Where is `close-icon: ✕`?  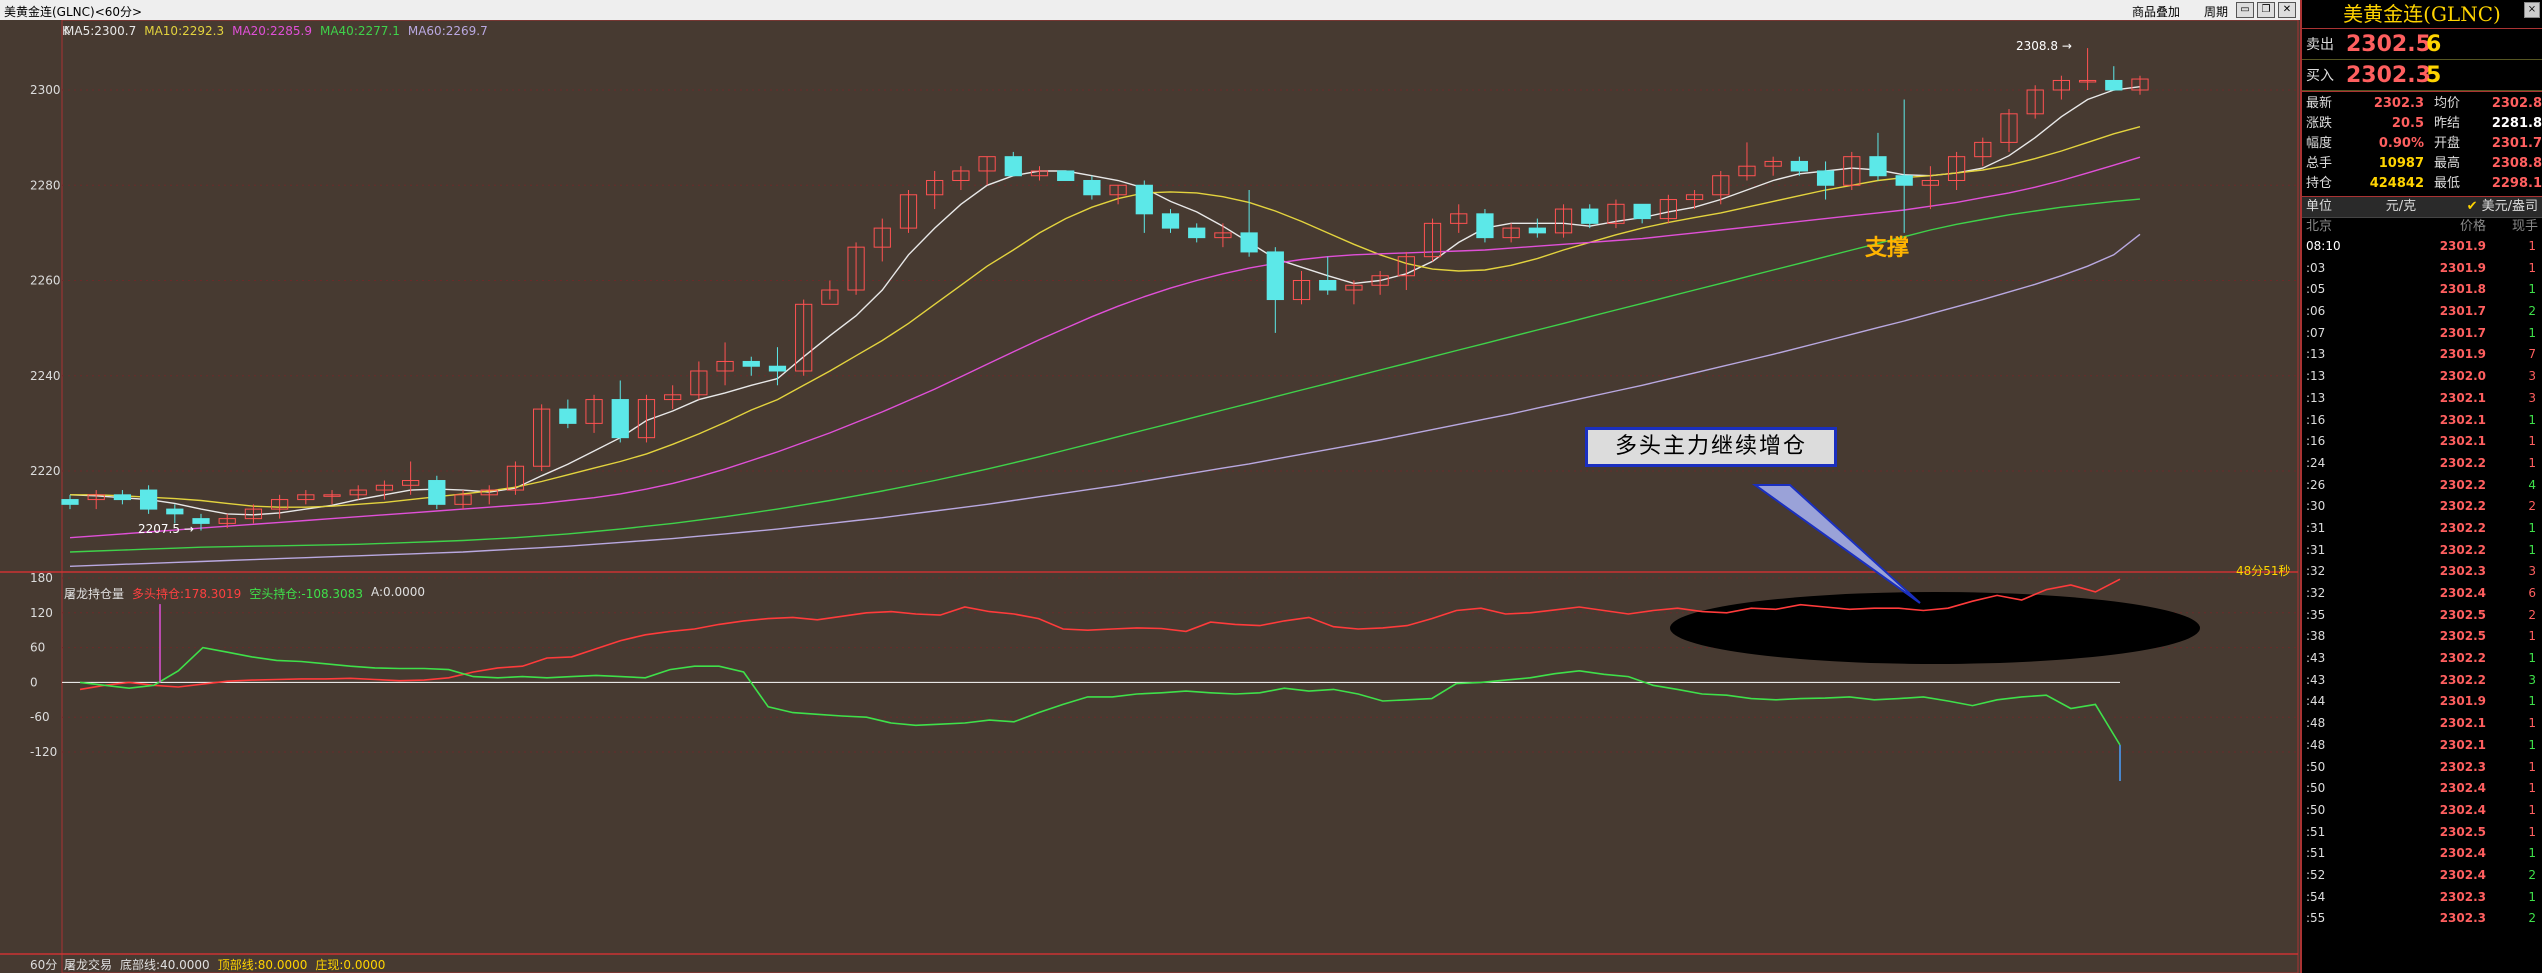 close-icon: ✕ is located at coordinates (2287, 10).